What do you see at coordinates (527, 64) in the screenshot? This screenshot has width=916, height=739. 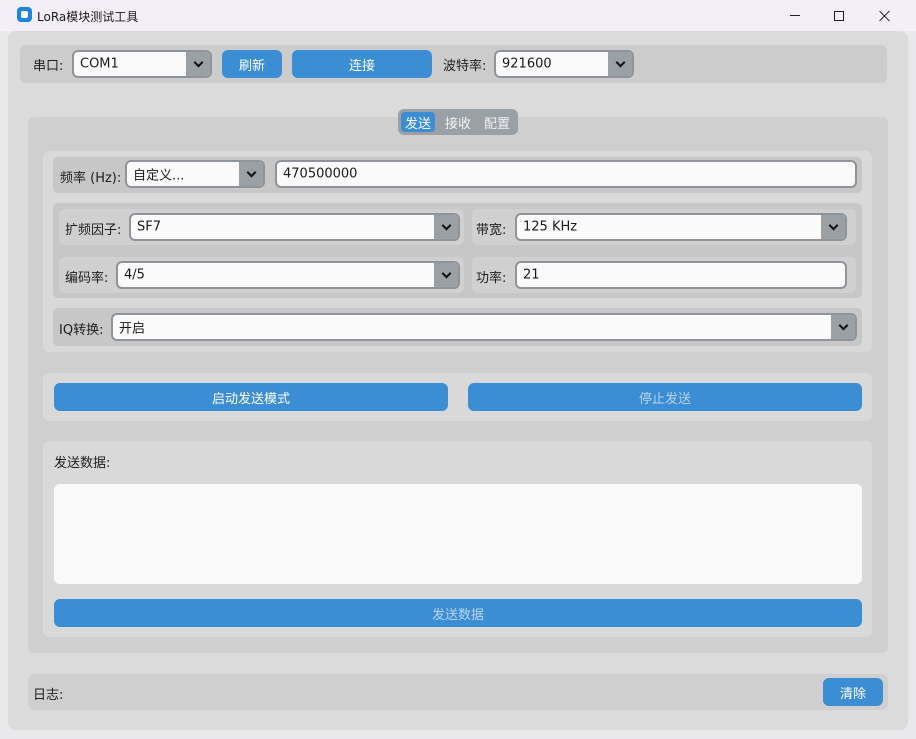 I see `baud-select-value: 921600` at bounding box center [527, 64].